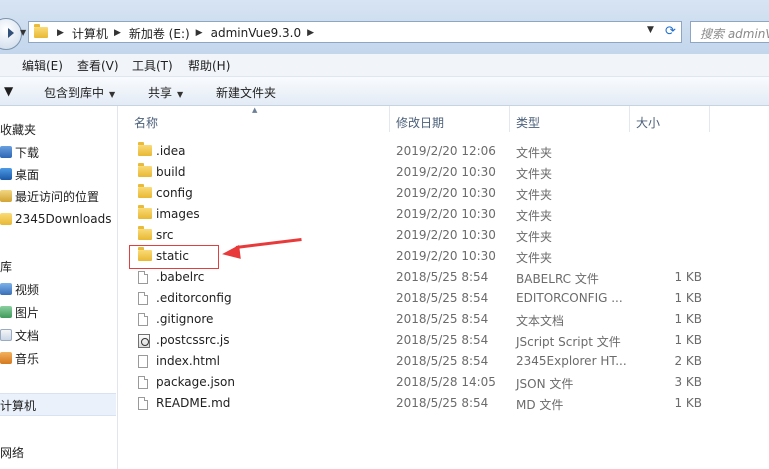 This screenshot has width=769, height=469. Describe the element at coordinates (159, 33) in the screenshot. I see `breadcrumb-drive: 新加卷 (E:)` at that location.